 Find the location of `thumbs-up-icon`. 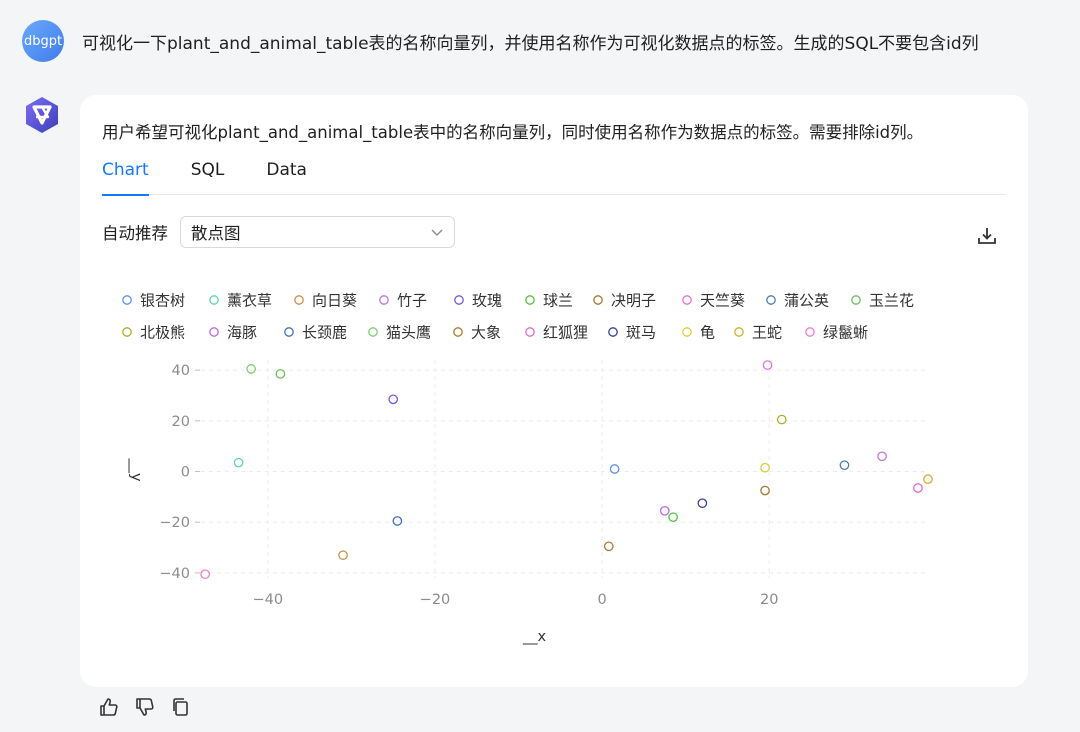

thumbs-up-icon is located at coordinates (109, 707).